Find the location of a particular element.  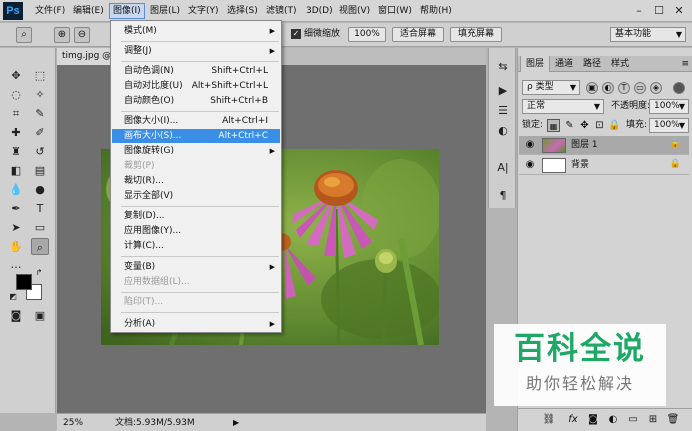

blend-mode-select: 正常 ▼ is located at coordinates (563, 106).